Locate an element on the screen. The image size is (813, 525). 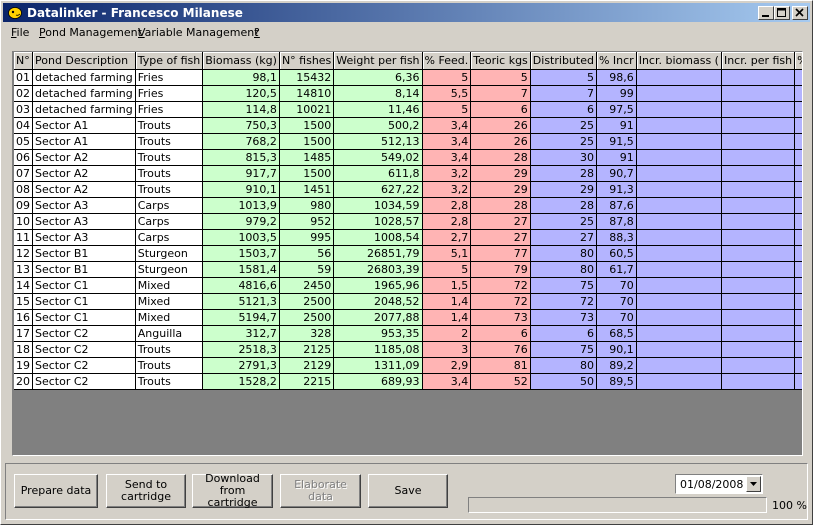
feed-percent-cell: 3 is located at coordinates (447, 349).